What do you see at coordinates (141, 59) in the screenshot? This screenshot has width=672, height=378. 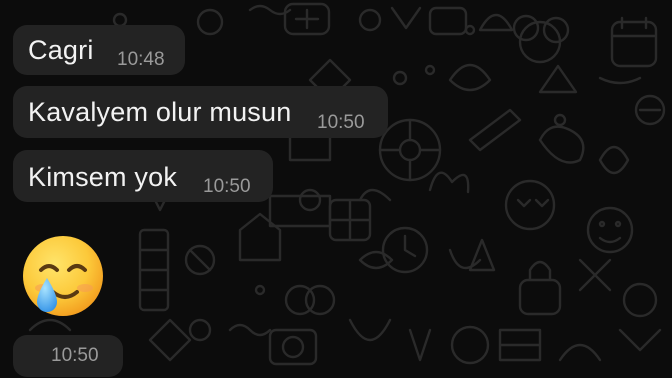 I see `message-time: 10:48` at bounding box center [141, 59].